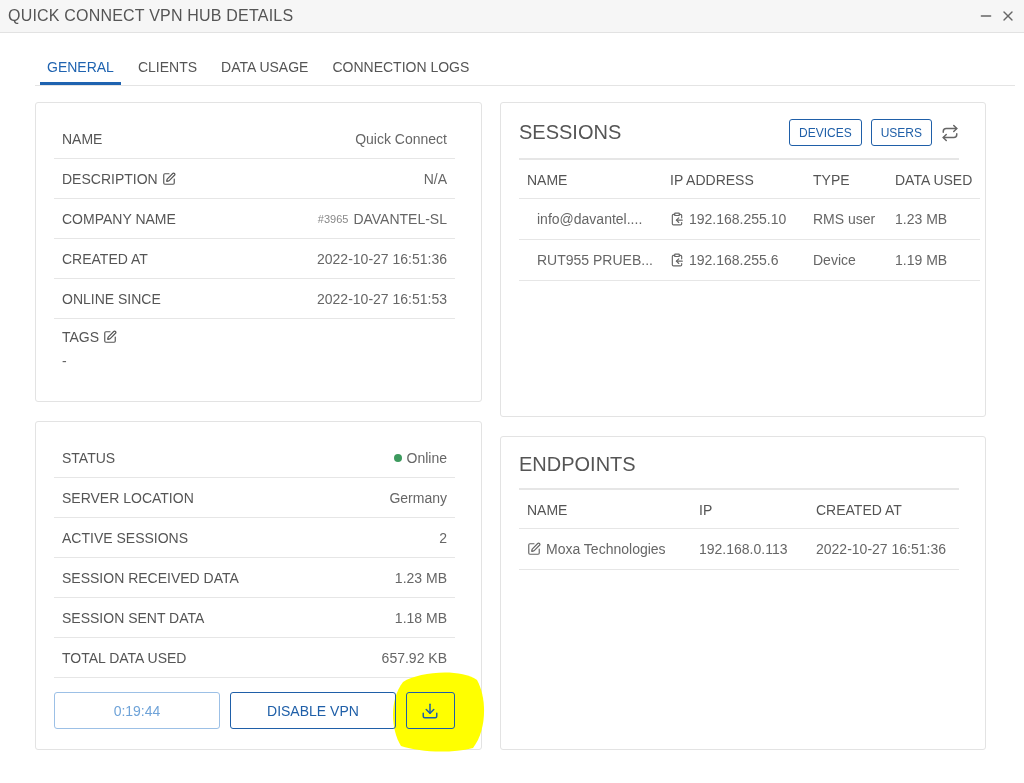 The image size is (1024, 783). Describe the element at coordinates (382, 258) in the screenshot. I see `field-value: 2022-10-27 16:51:36` at that location.